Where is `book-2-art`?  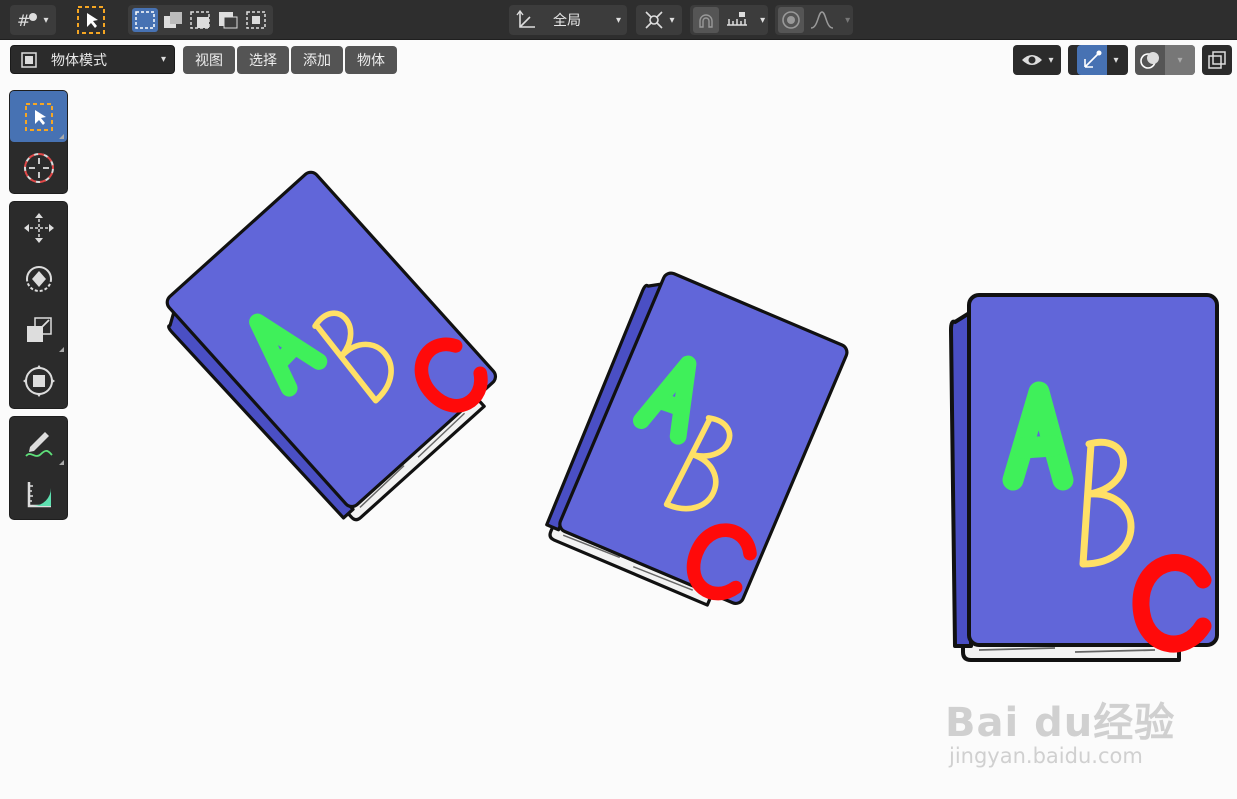
book-2-art is located at coordinates (694, 441).